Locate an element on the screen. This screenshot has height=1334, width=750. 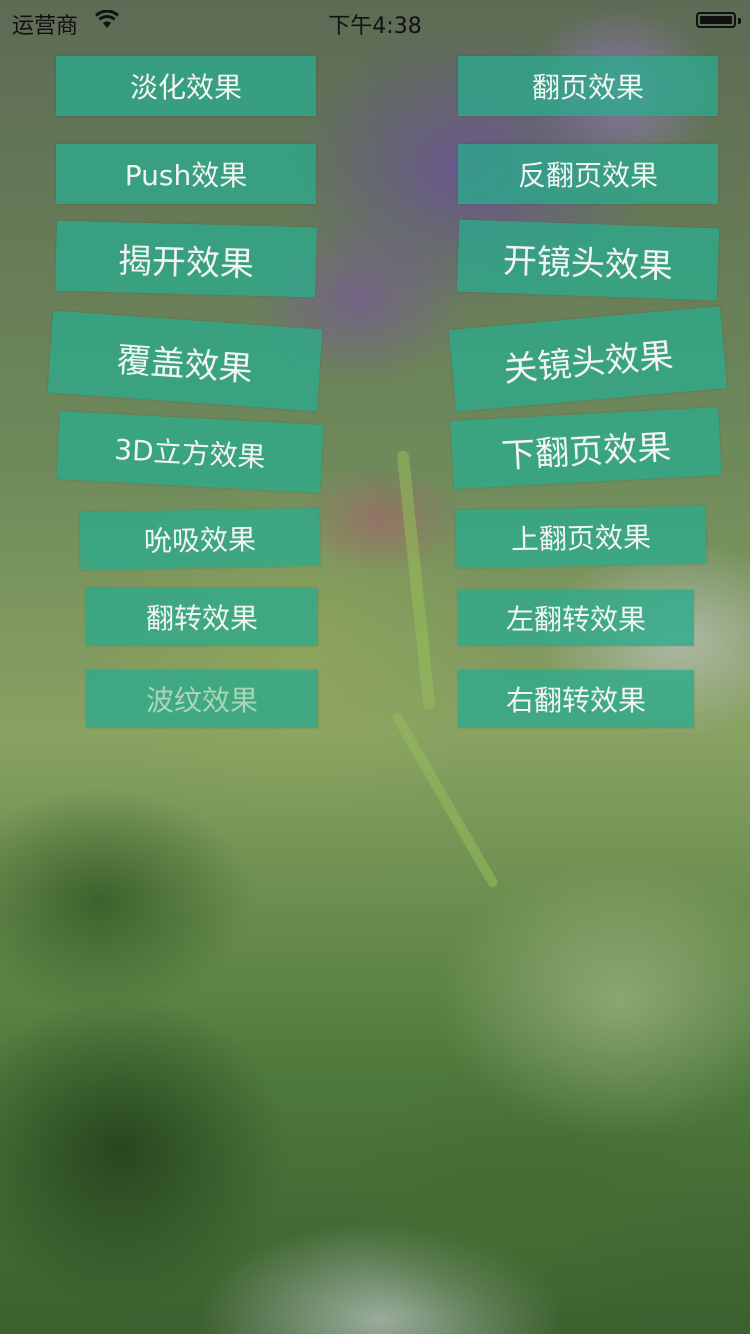
cube-3d-effect-button: 3D立方效果 is located at coordinates (190, 452).